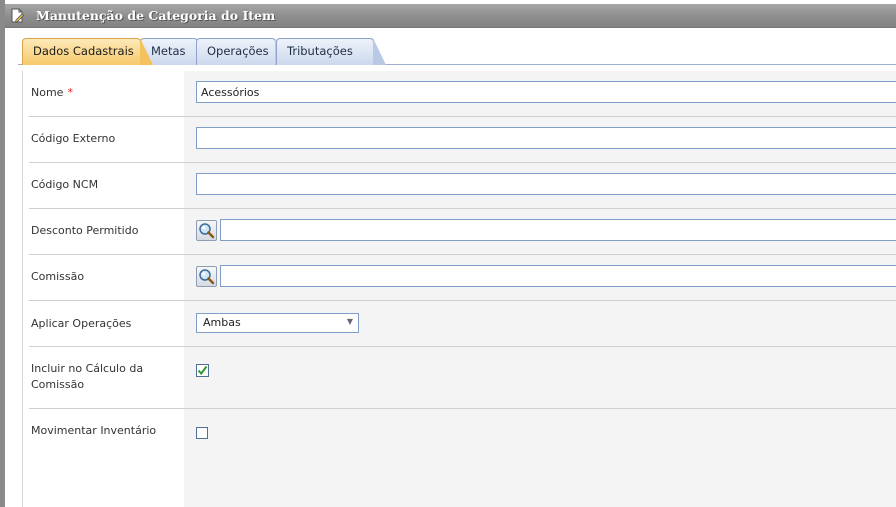 Image resolution: width=896 pixels, height=507 pixels. I want to click on row-incluir-calculo: Incluir no Cálculo da Comissão, so click(462, 378).